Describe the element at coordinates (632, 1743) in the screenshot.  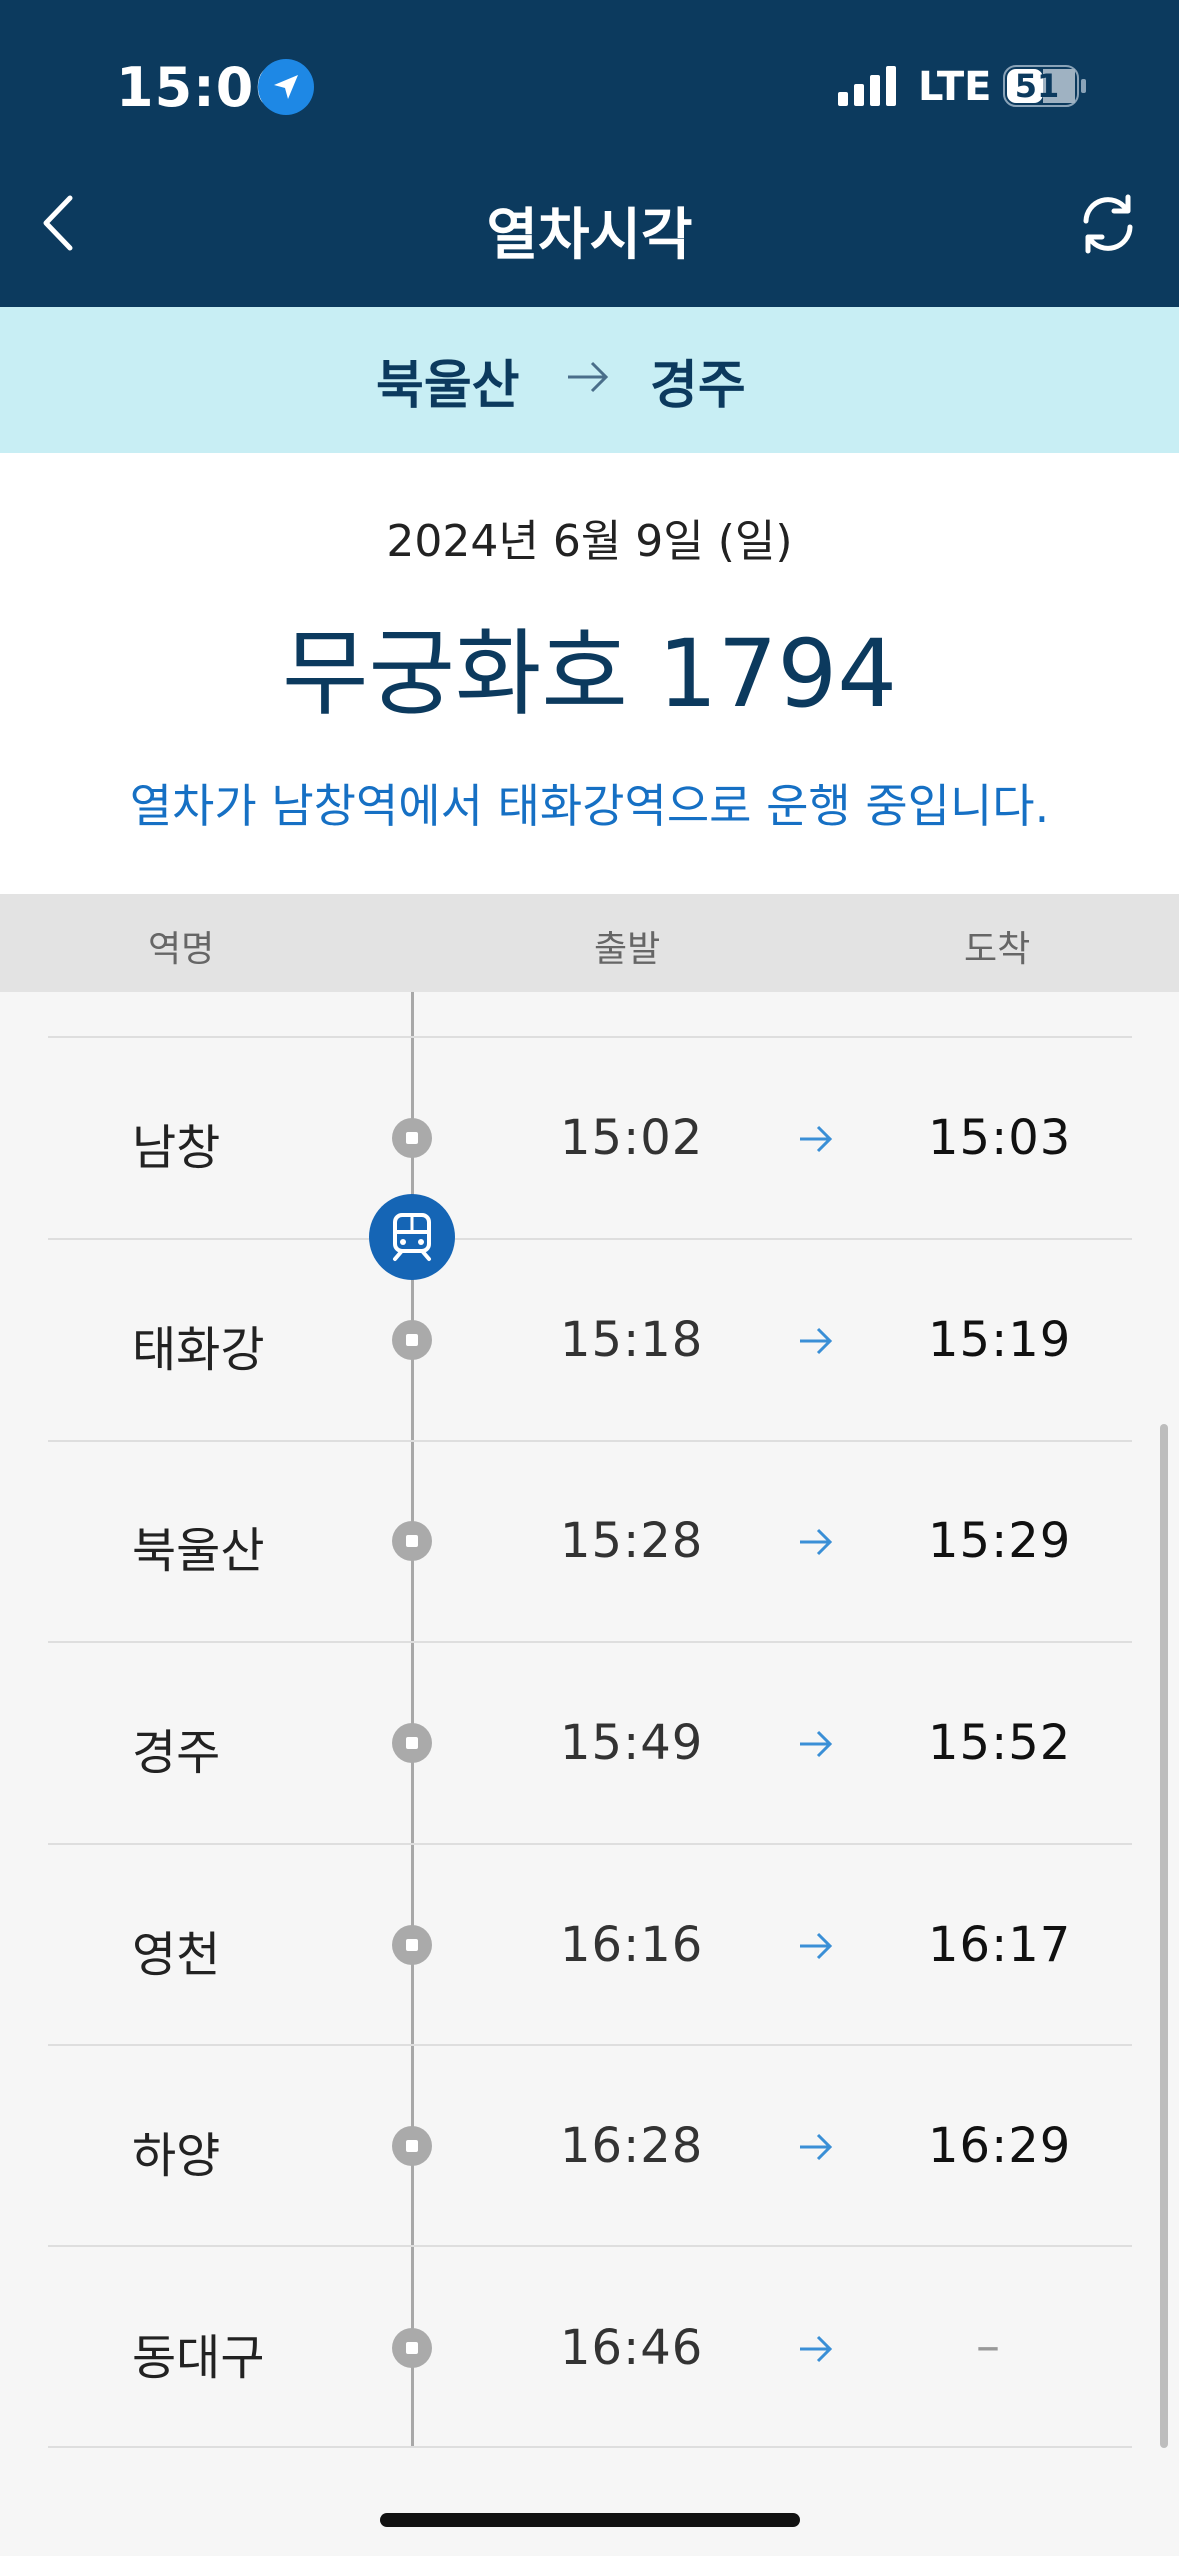
I see `departure-time: 15:49` at that location.